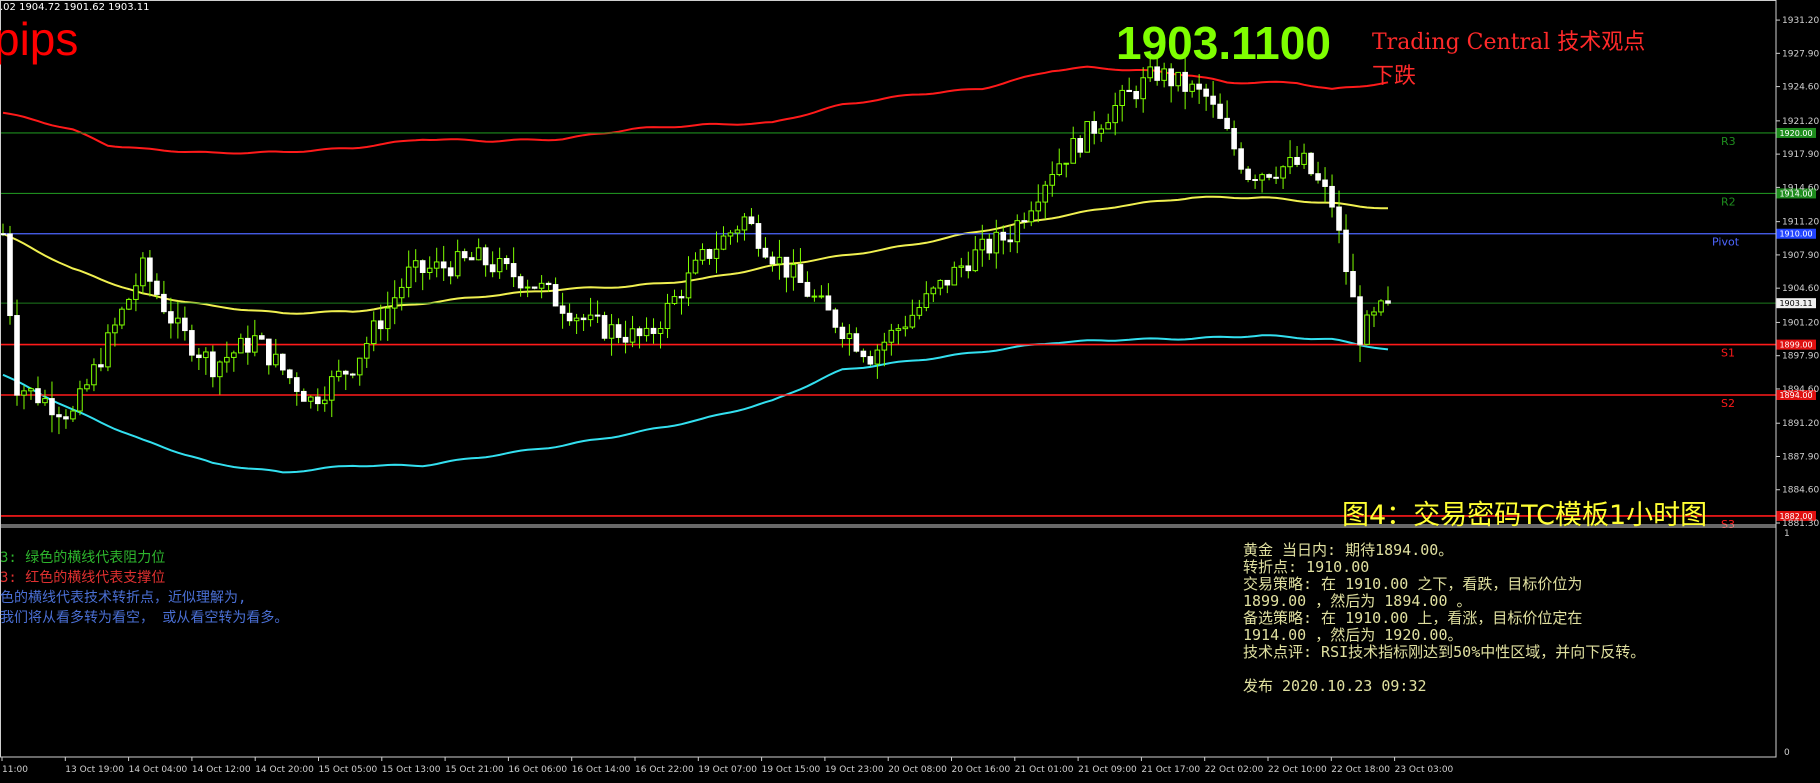 This screenshot has height=783, width=1820. I want to click on level-label-r2: R2, so click(1728, 201).